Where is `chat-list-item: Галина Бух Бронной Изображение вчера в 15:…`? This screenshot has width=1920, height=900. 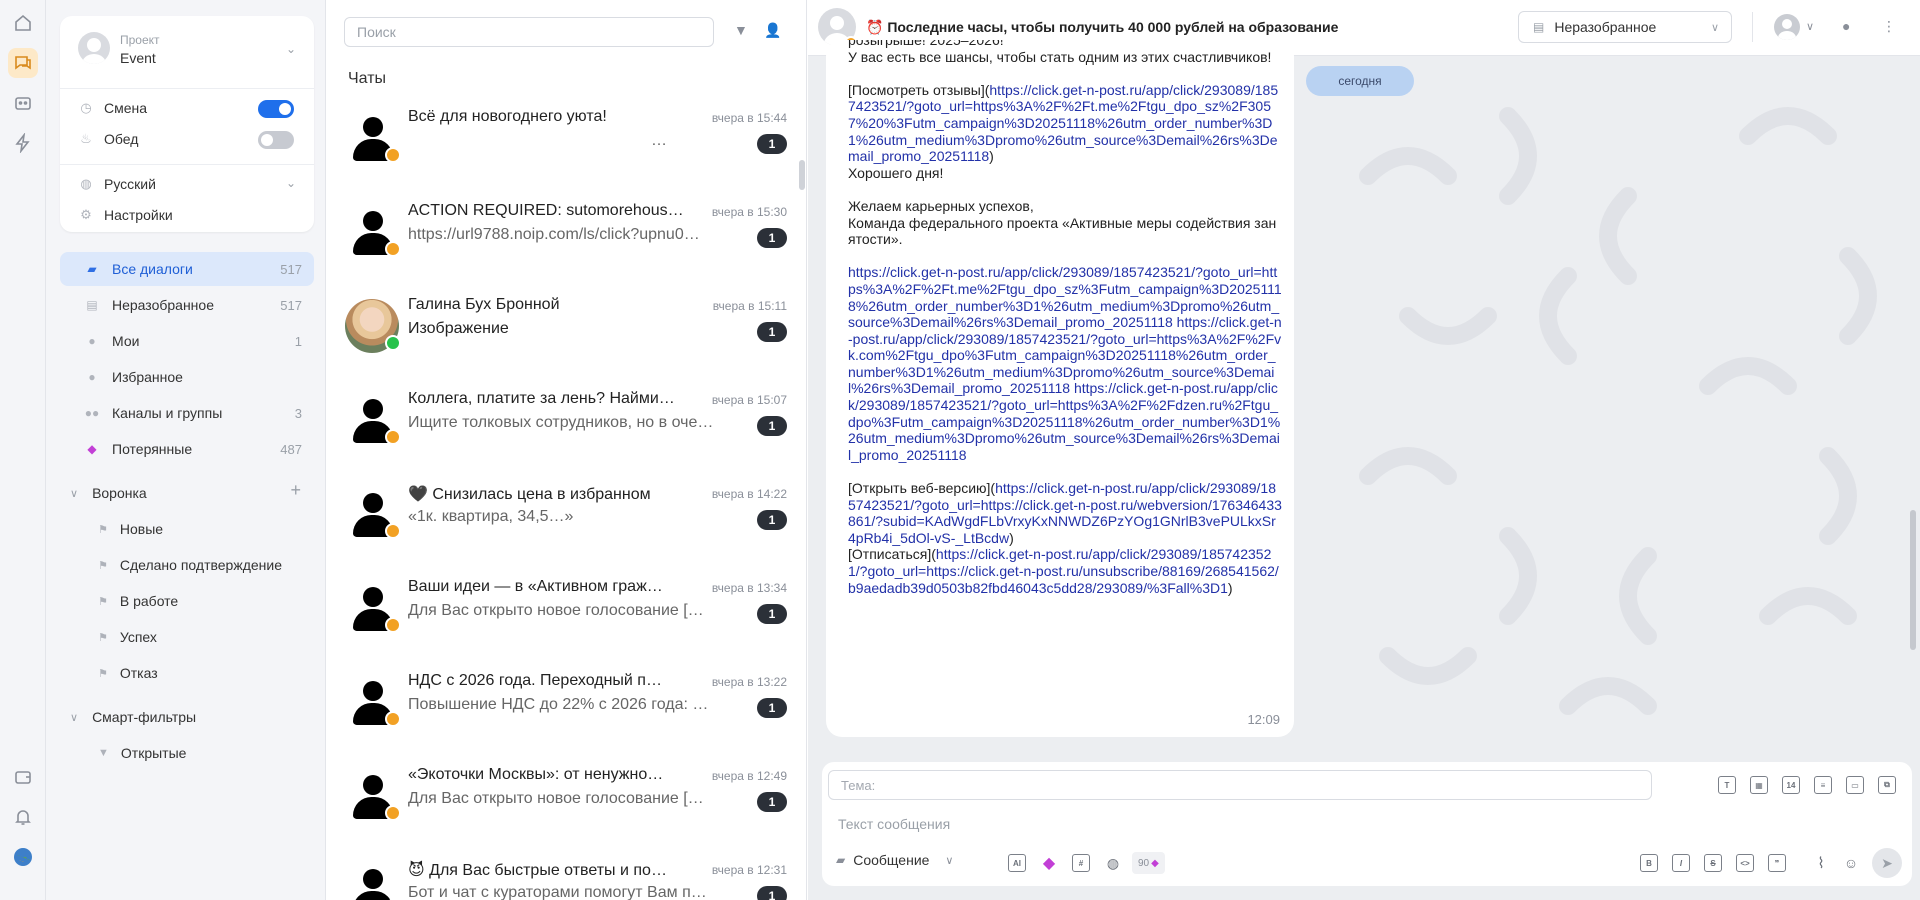 chat-list-item: Галина Бух Бронной Изображение вчера в 15:… is located at coordinates (566, 328).